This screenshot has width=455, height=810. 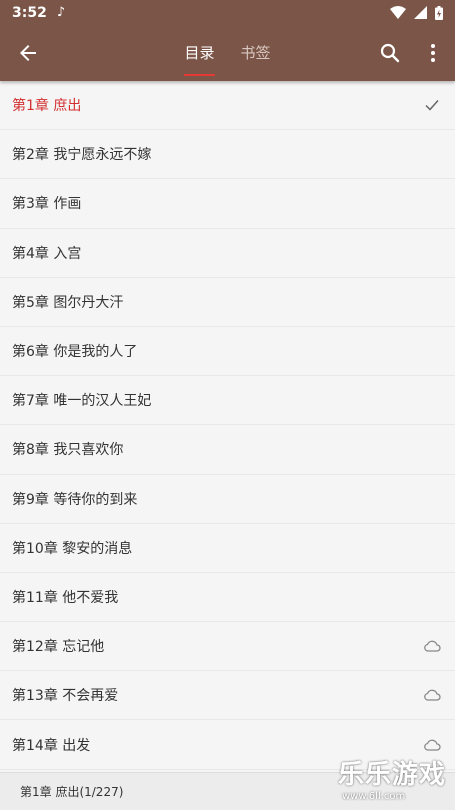 I want to click on chapter-row: 第6章 你是我的人了, so click(x=227, y=352).